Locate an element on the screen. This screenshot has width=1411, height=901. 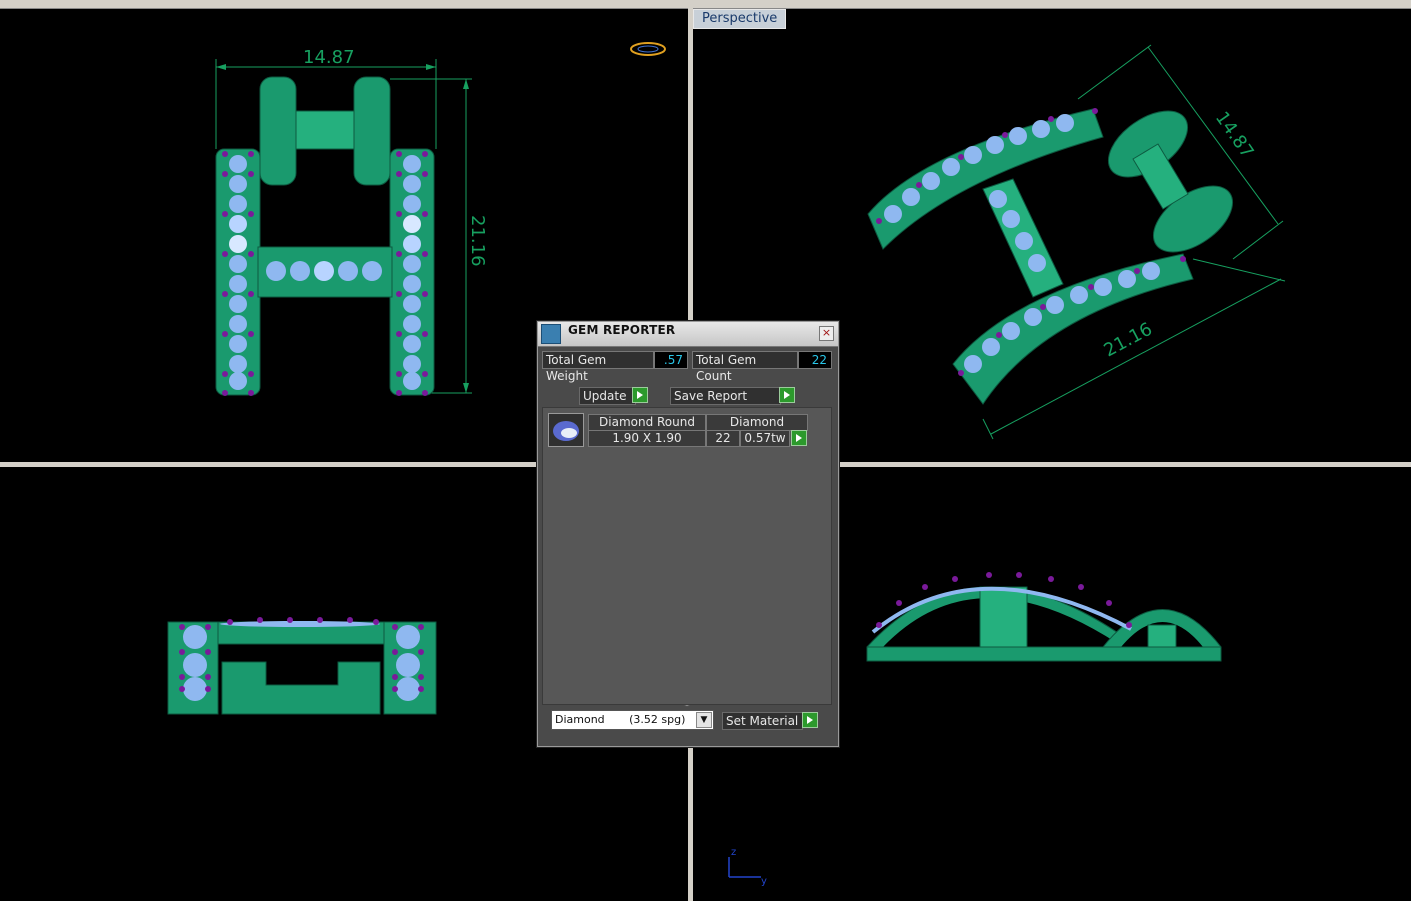
total-gem-weight-value: .57 is located at coordinates (671, 360).